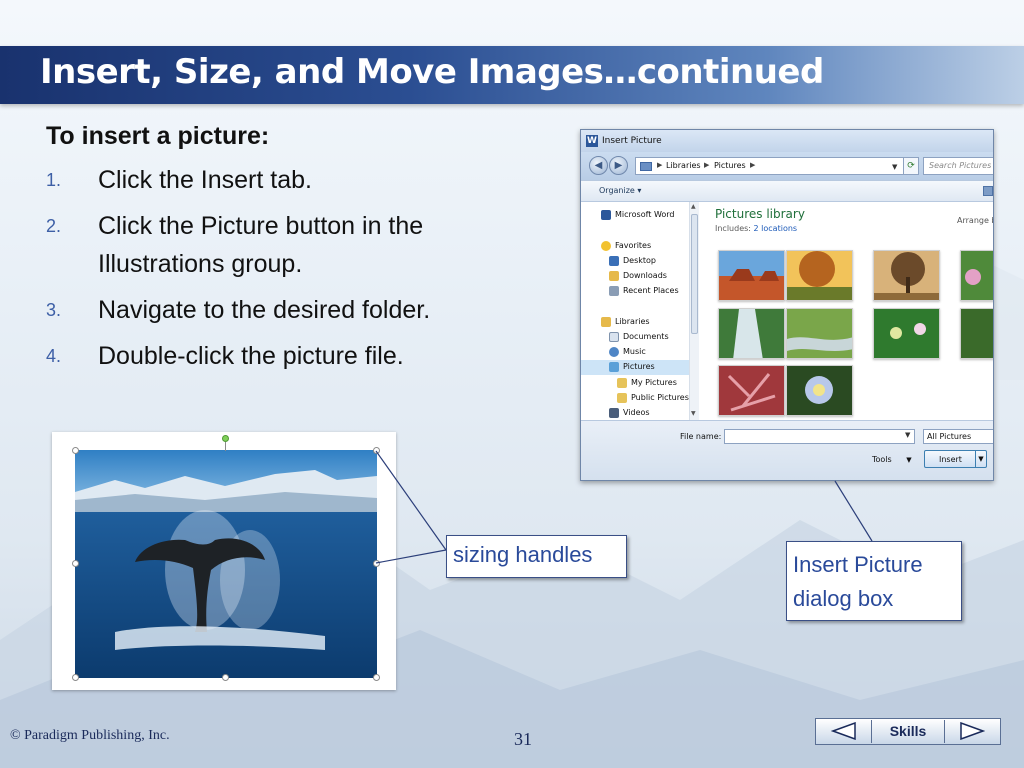 This screenshot has height=768, width=1024. I want to click on instructions-heading: To insert a picture:, so click(158, 136).